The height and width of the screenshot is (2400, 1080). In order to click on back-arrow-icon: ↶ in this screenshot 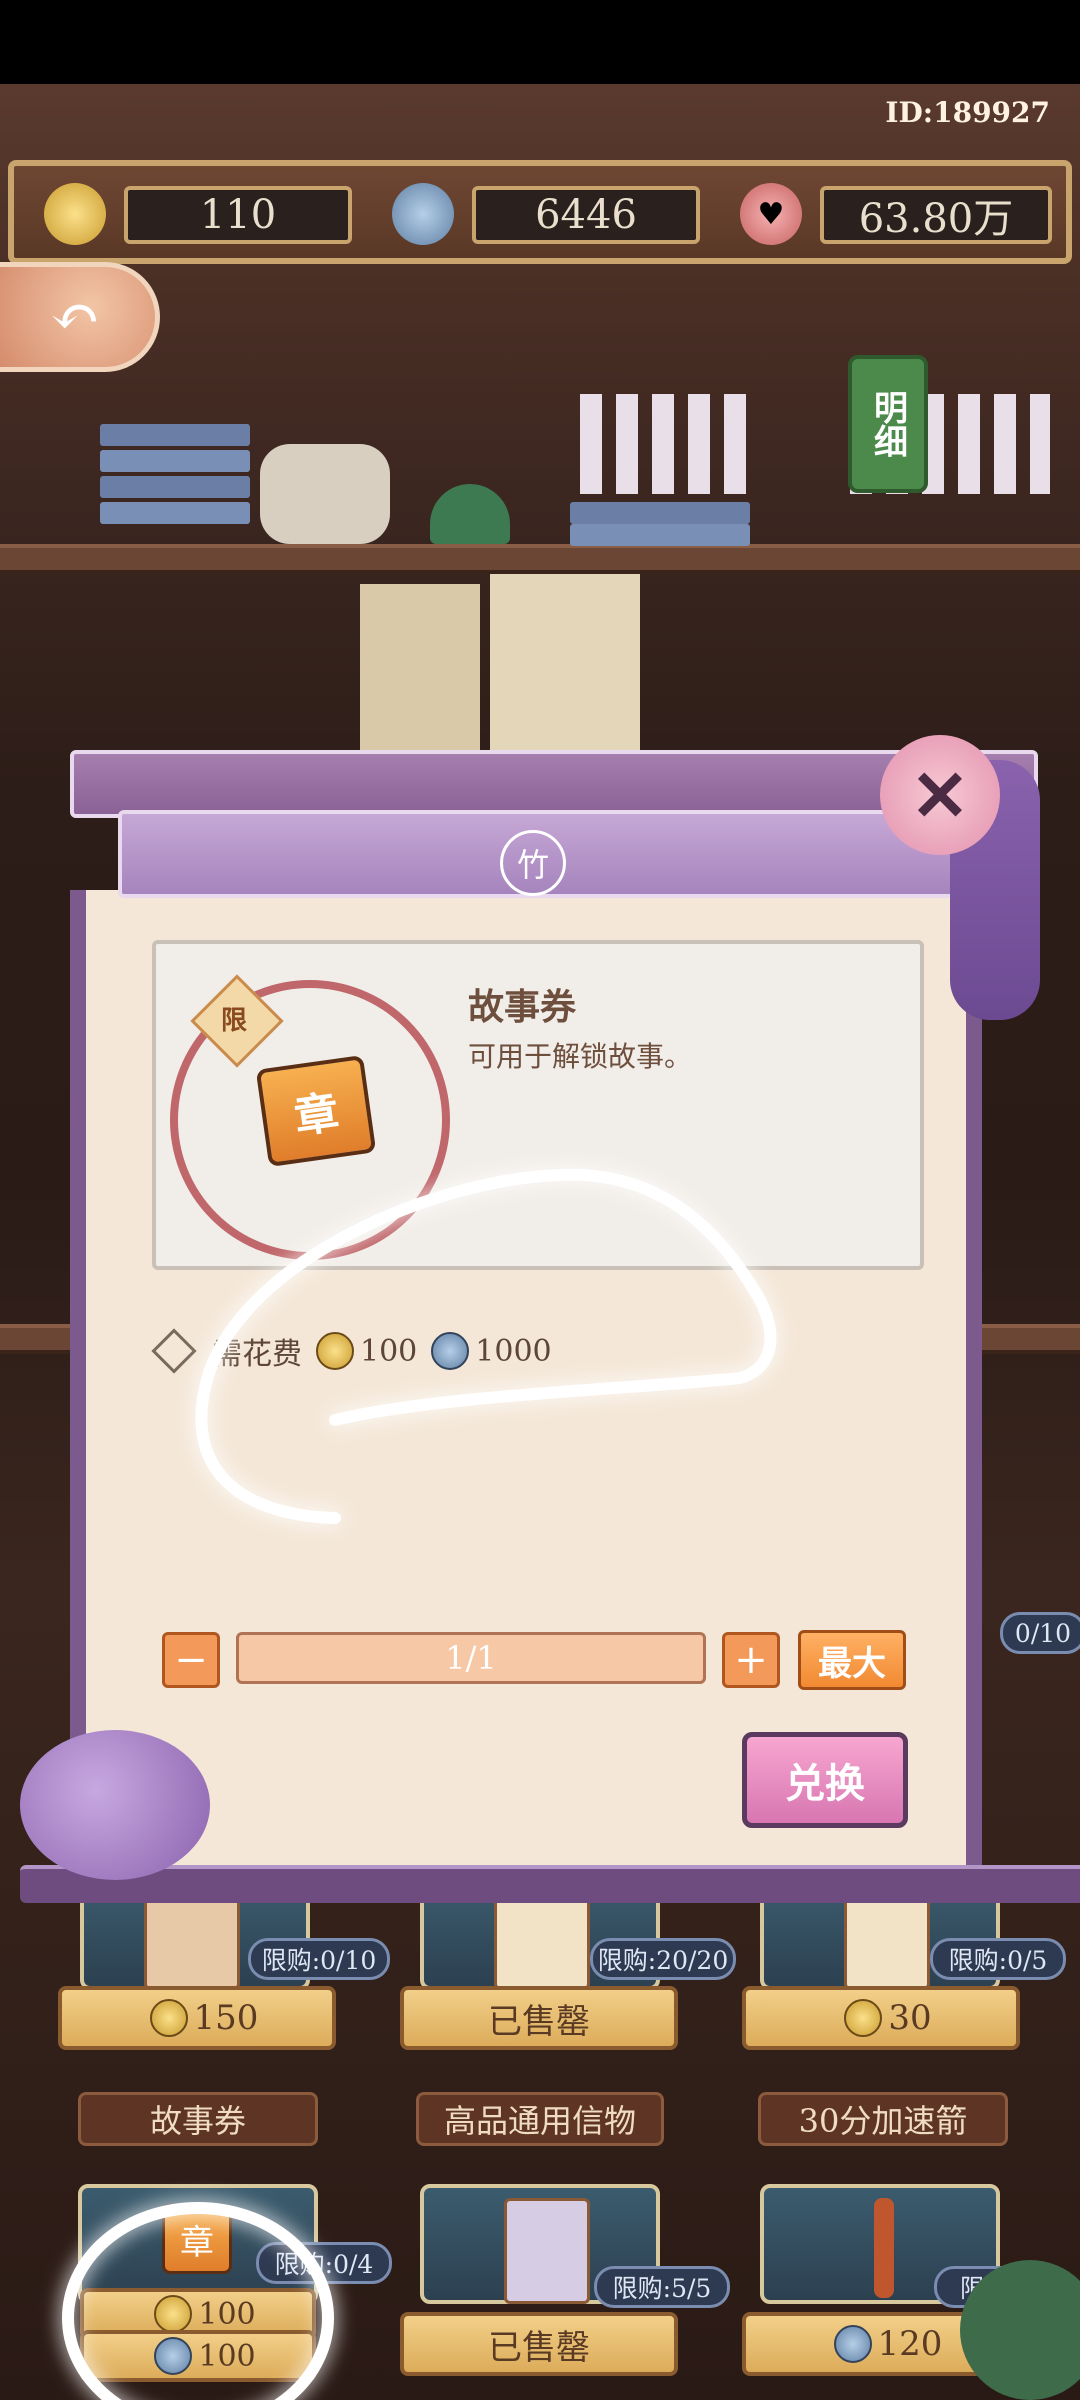, I will do `click(75, 317)`.